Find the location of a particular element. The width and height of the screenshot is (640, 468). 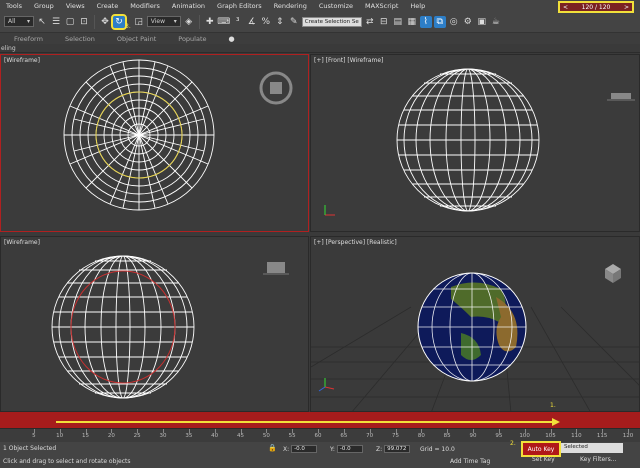

graphite-tools-icon: ▦ is located at coordinates (412, 22).